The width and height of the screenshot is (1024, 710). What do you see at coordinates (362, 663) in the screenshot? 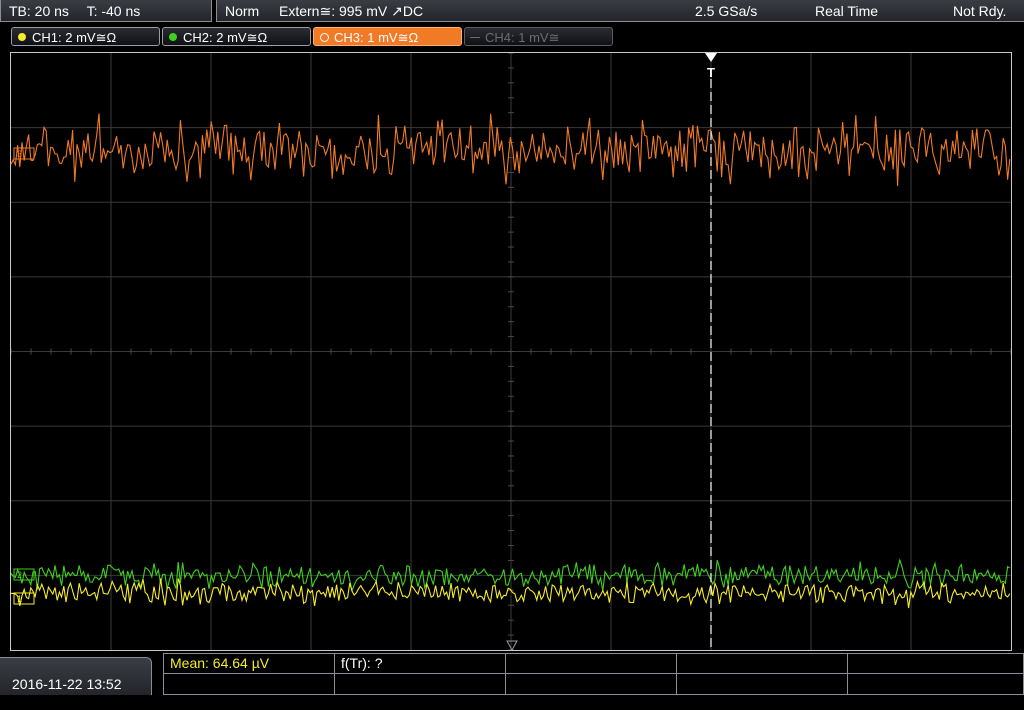
I see `measure-ftr-value: f(Tr): ?` at bounding box center [362, 663].